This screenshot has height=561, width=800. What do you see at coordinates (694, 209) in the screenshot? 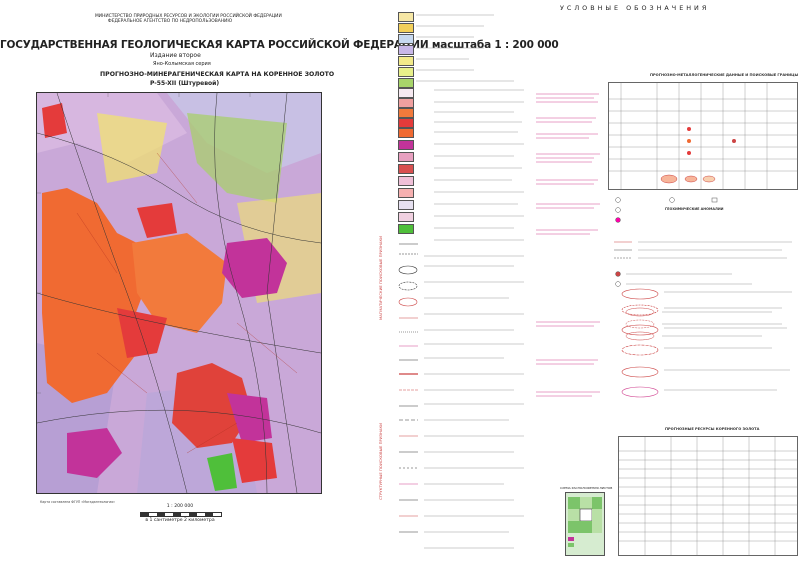
I see `section-title-geochem: ГЕОХИМИЧЕСКИЕ АНОМАЛИИ` at bounding box center [694, 209].